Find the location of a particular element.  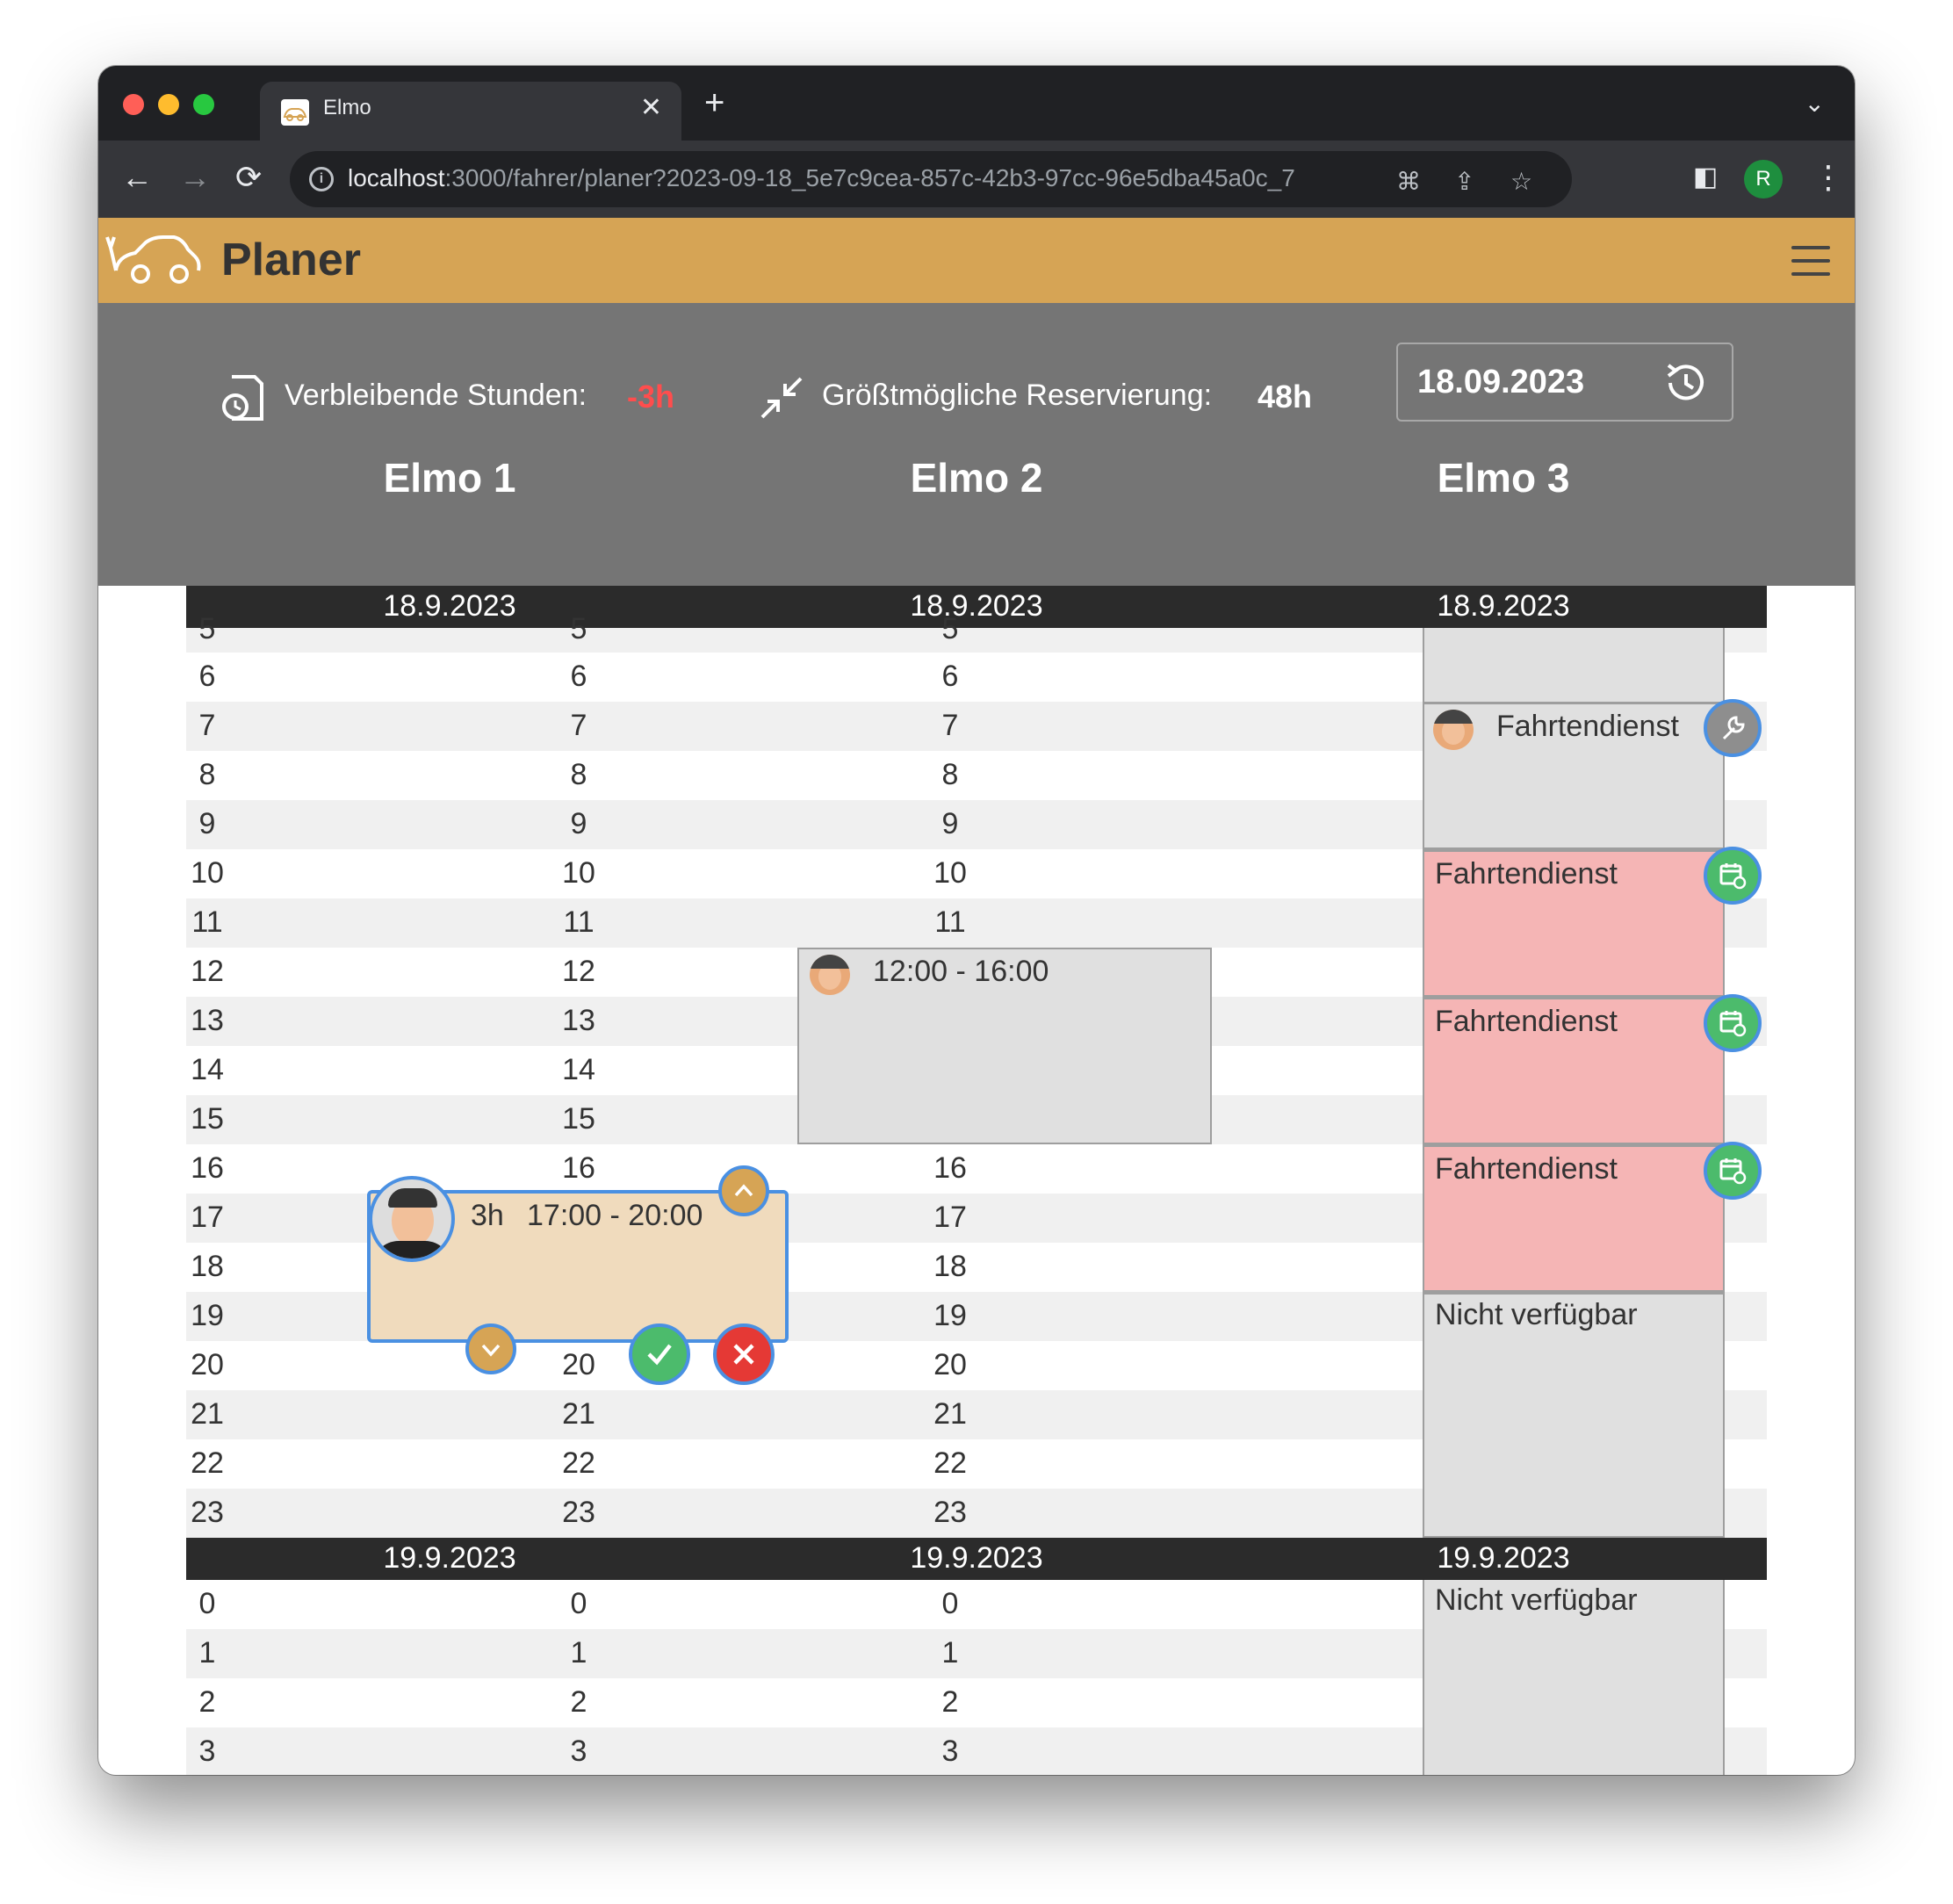

page-title: Planer is located at coordinates (291, 259).